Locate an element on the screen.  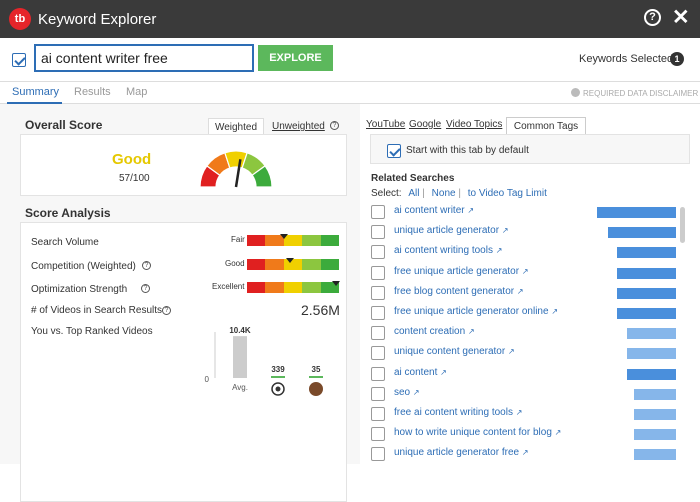
keyword-link: content creation ↗ is located at coordinates (434, 331).